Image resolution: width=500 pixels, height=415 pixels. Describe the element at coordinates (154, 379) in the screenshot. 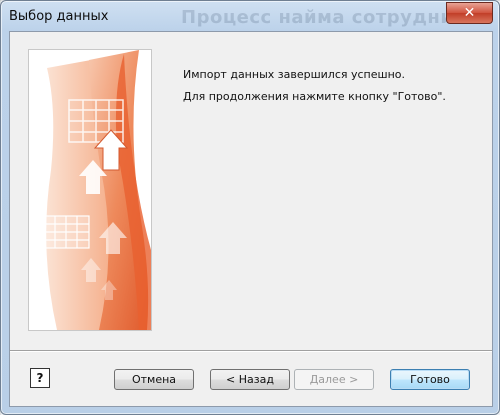

I see `cancel-button: Отмена` at that location.